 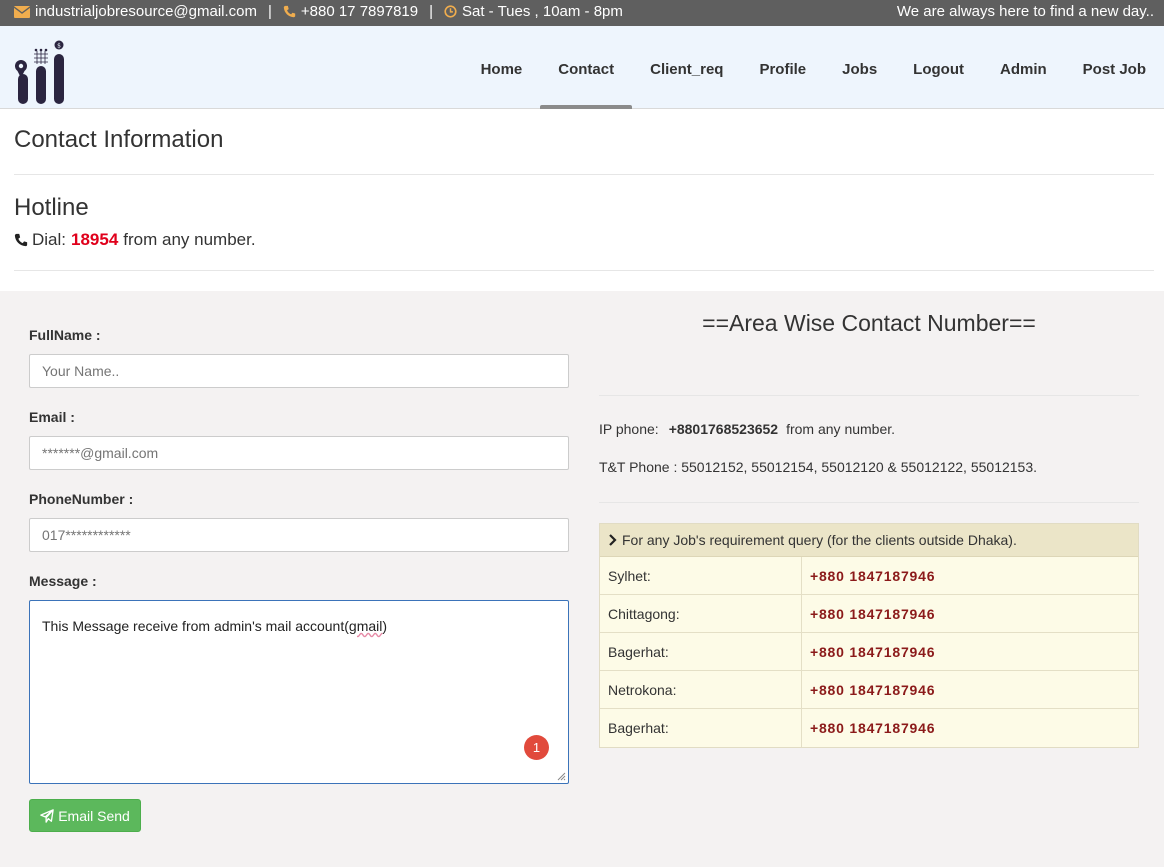 I want to click on area-title: ==Area Wise Contact Number==, so click(x=869, y=323).